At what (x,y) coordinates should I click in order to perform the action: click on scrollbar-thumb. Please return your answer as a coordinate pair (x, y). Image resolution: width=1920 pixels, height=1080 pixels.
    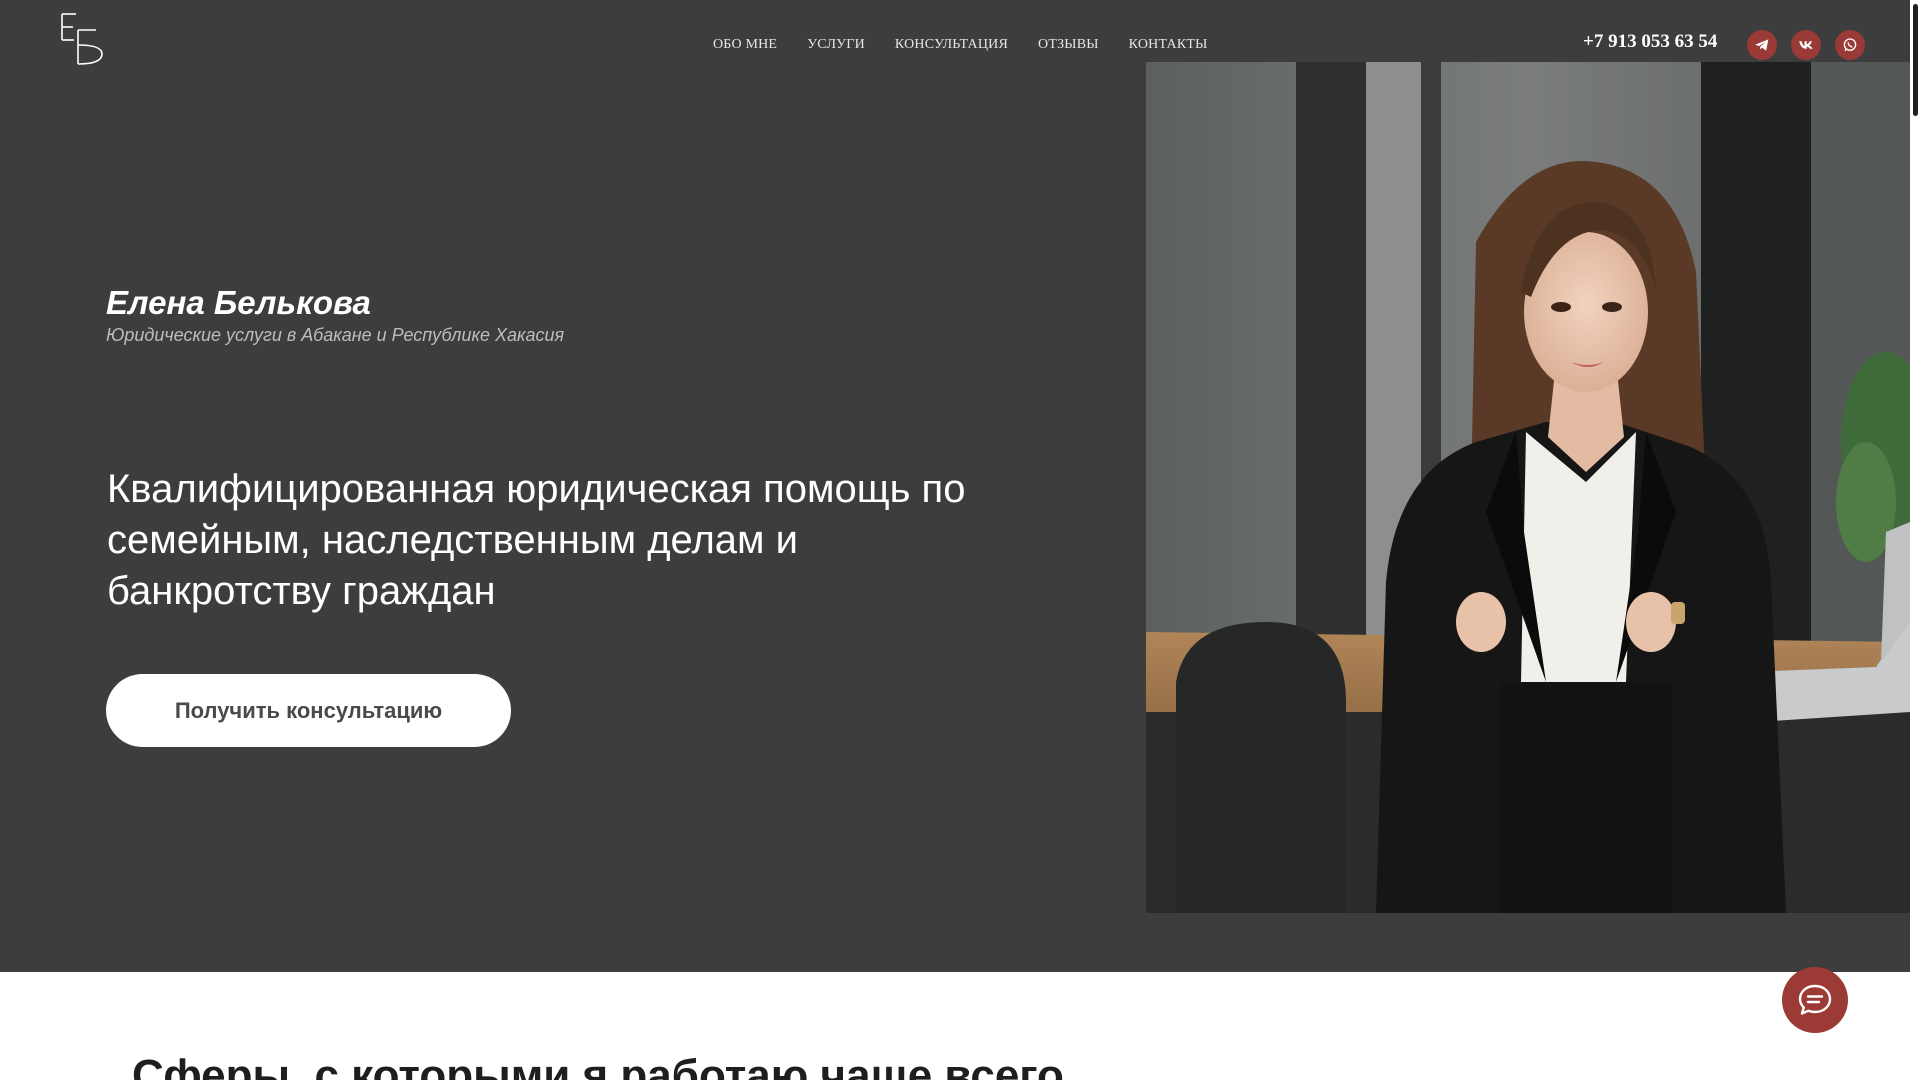
    Looking at the image, I should click on (1915, 60).